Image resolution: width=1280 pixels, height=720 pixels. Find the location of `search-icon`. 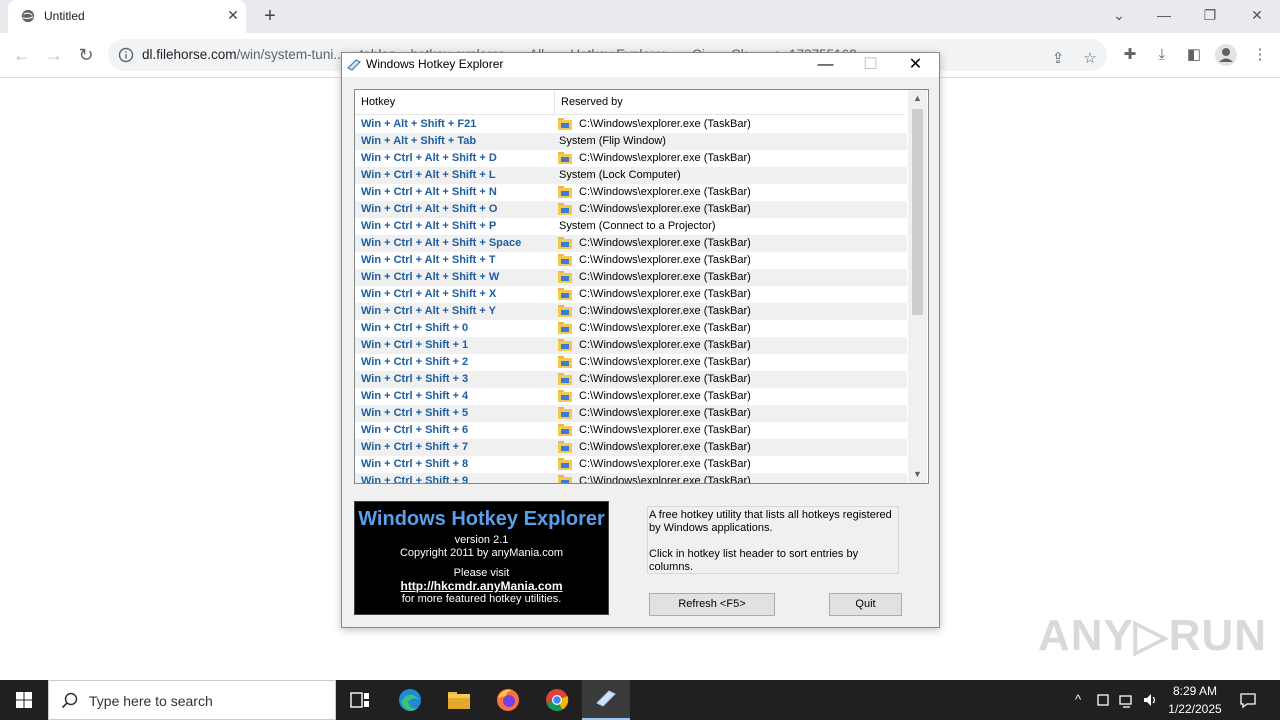

search-icon is located at coordinates (69, 700).